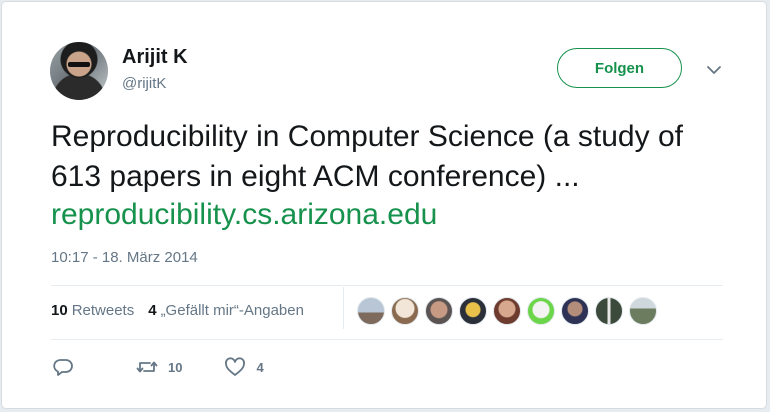  Describe the element at coordinates (244, 215) in the screenshot. I see `tweet-link: reproducibility.cs.arizona.edu` at that location.